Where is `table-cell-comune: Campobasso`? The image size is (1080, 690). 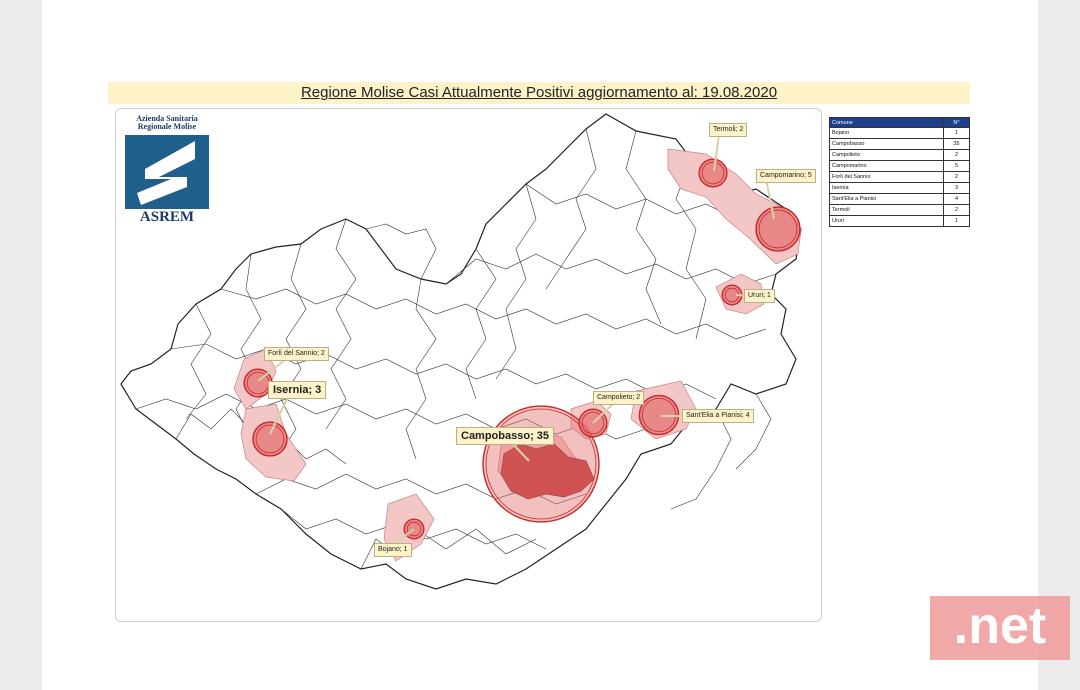
table-cell-comune: Campobasso is located at coordinates (886, 144).